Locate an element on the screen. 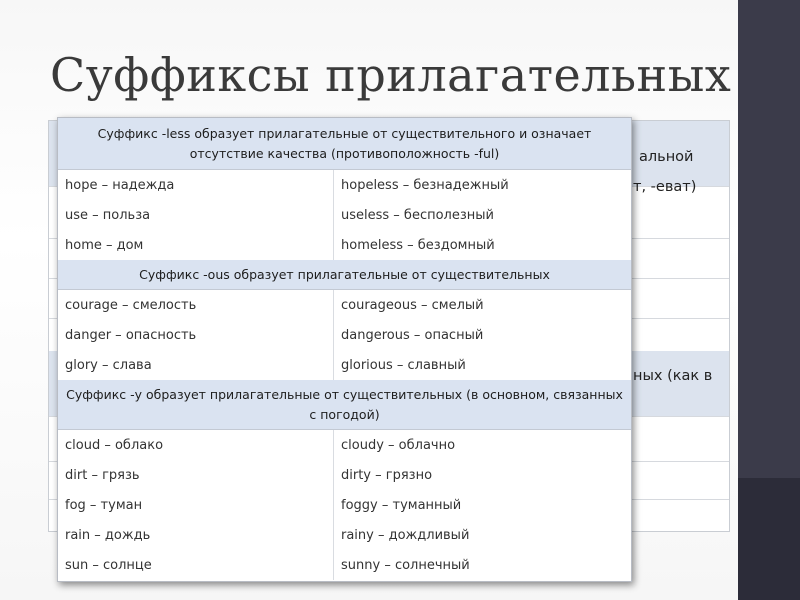  noun-cell: courage – смелость is located at coordinates (196, 305).